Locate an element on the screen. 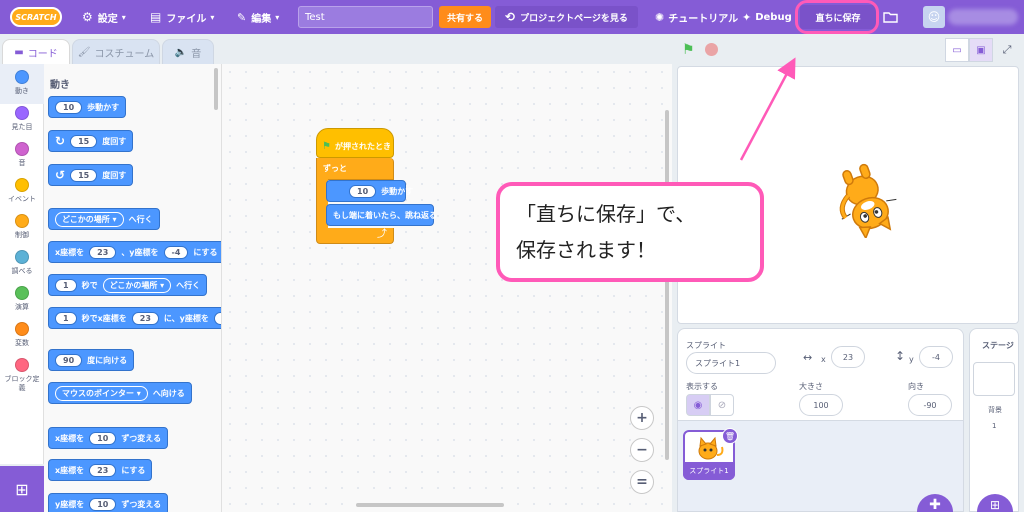 The height and width of the screenshot is (512, 1024). category-events: イベント is located at coordinates (22, 192).